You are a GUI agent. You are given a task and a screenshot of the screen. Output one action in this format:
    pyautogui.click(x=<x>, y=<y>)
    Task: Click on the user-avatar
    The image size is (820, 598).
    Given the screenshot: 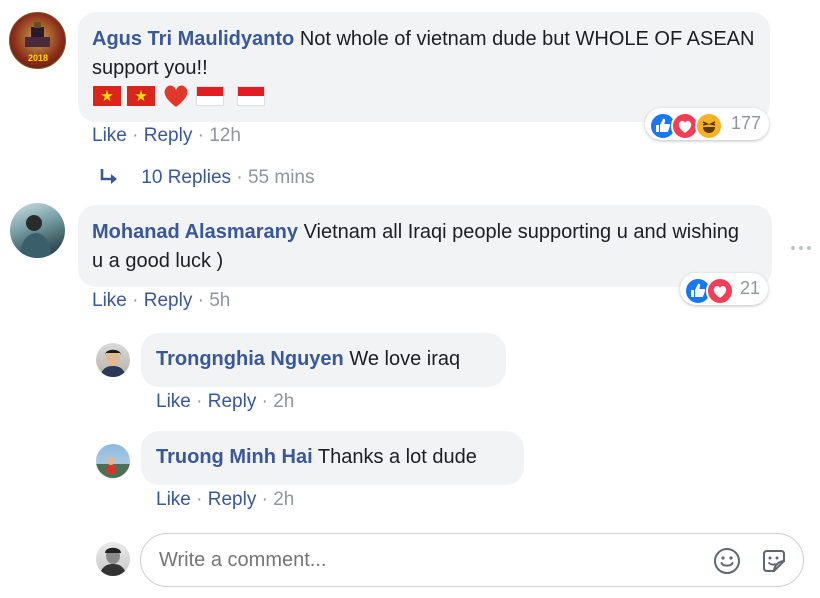 What is the action you would take?
    pyautogui.click(x=113, y=559)
    